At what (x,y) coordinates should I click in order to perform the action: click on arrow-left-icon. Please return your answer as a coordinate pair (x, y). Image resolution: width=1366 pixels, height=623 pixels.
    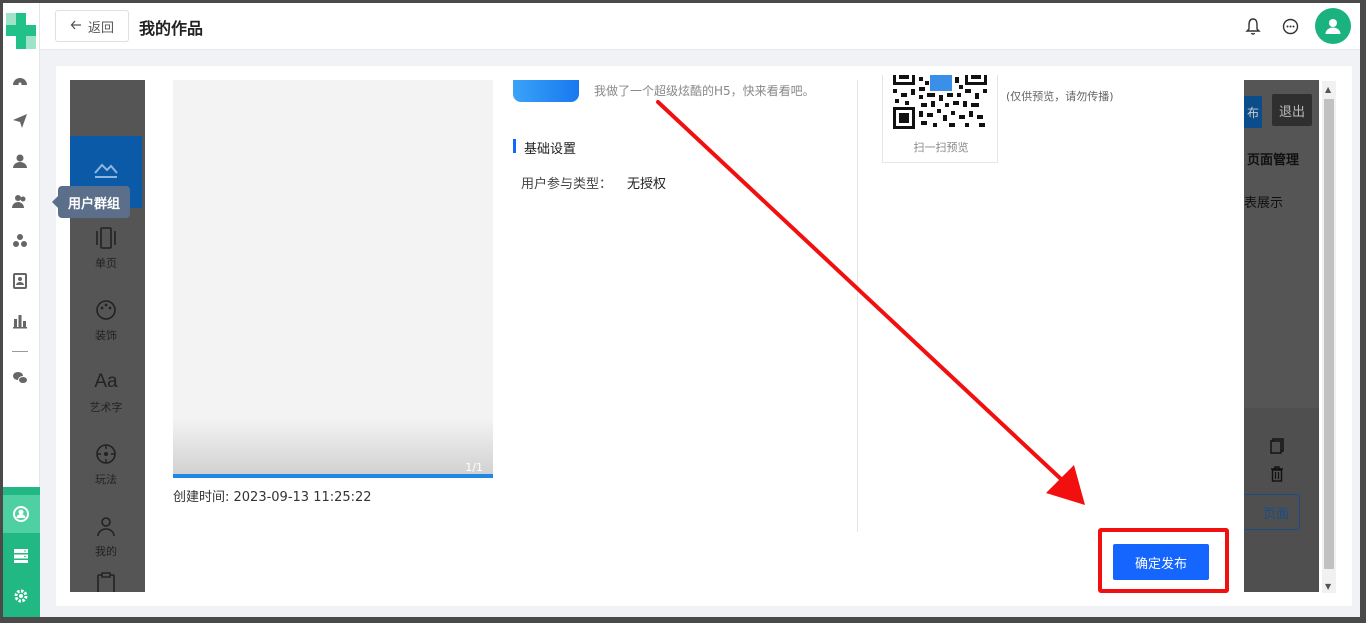
    Looking at the image, I should click on (76, 26).